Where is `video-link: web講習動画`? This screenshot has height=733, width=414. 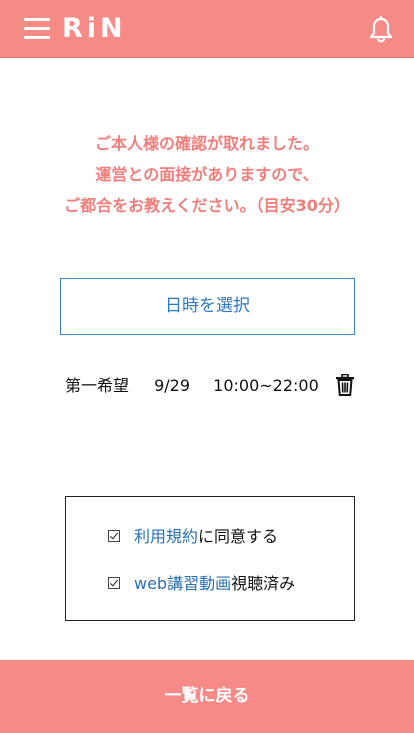 video-link: web講習動画 is located at coordinates (182, 583).